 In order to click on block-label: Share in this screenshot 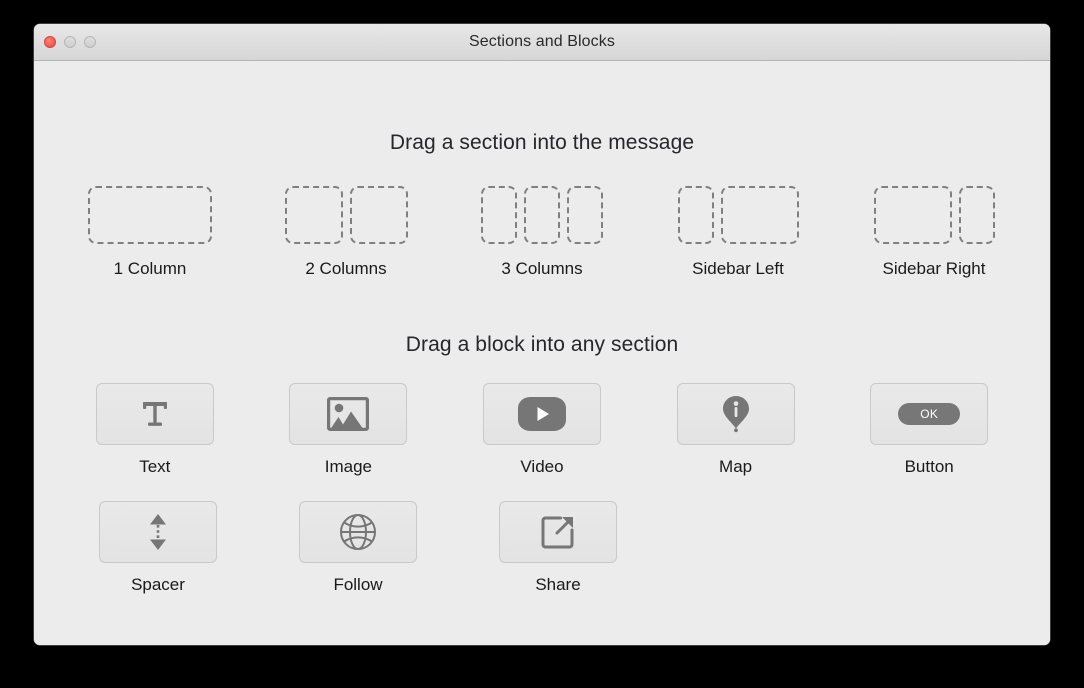, I will do `click(558, 584)`.